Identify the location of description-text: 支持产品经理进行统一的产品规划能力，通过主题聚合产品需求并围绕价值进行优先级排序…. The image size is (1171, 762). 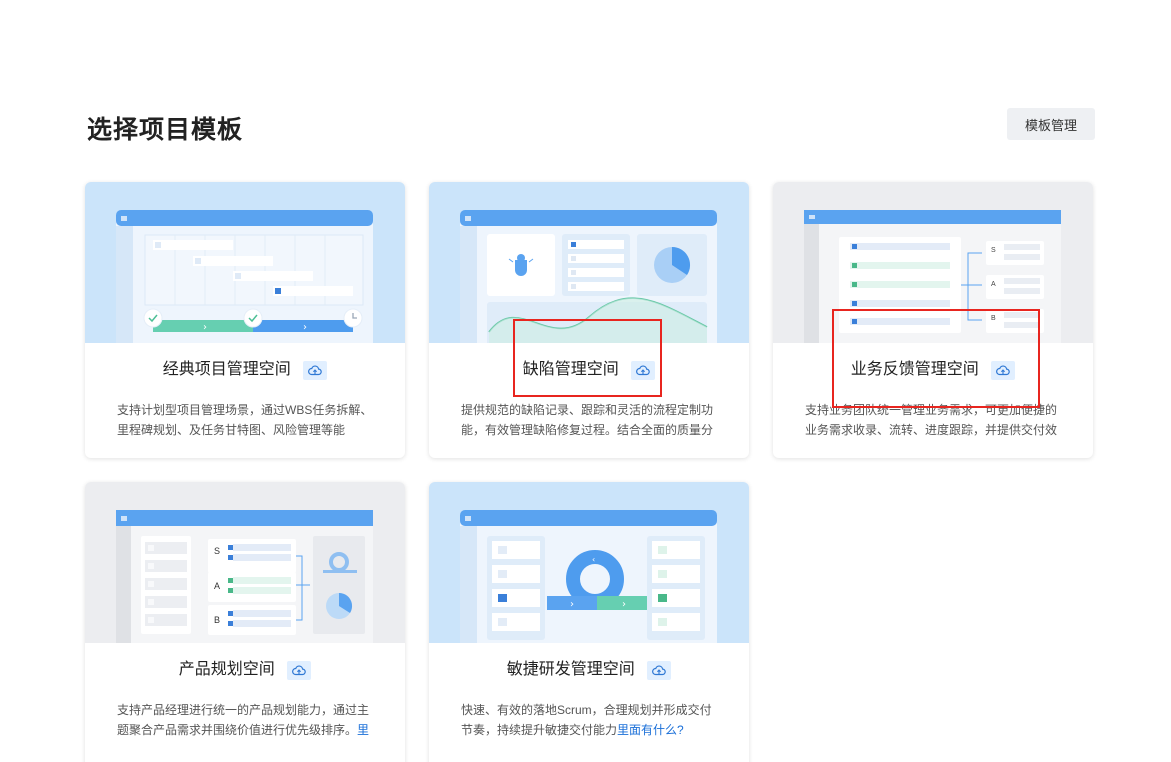
(243, 720).